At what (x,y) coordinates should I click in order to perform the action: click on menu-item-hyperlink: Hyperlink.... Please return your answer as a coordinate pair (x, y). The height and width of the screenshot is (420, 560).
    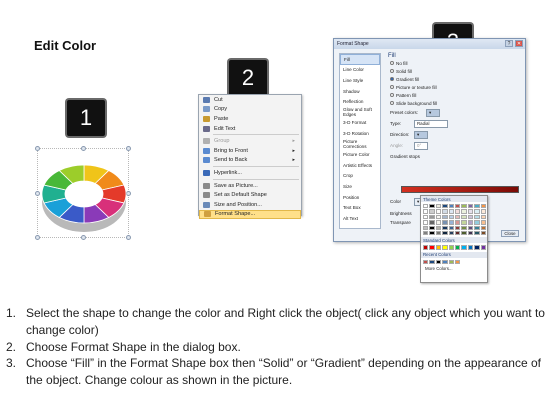
    Looking at the image, I should click on (250, 173).